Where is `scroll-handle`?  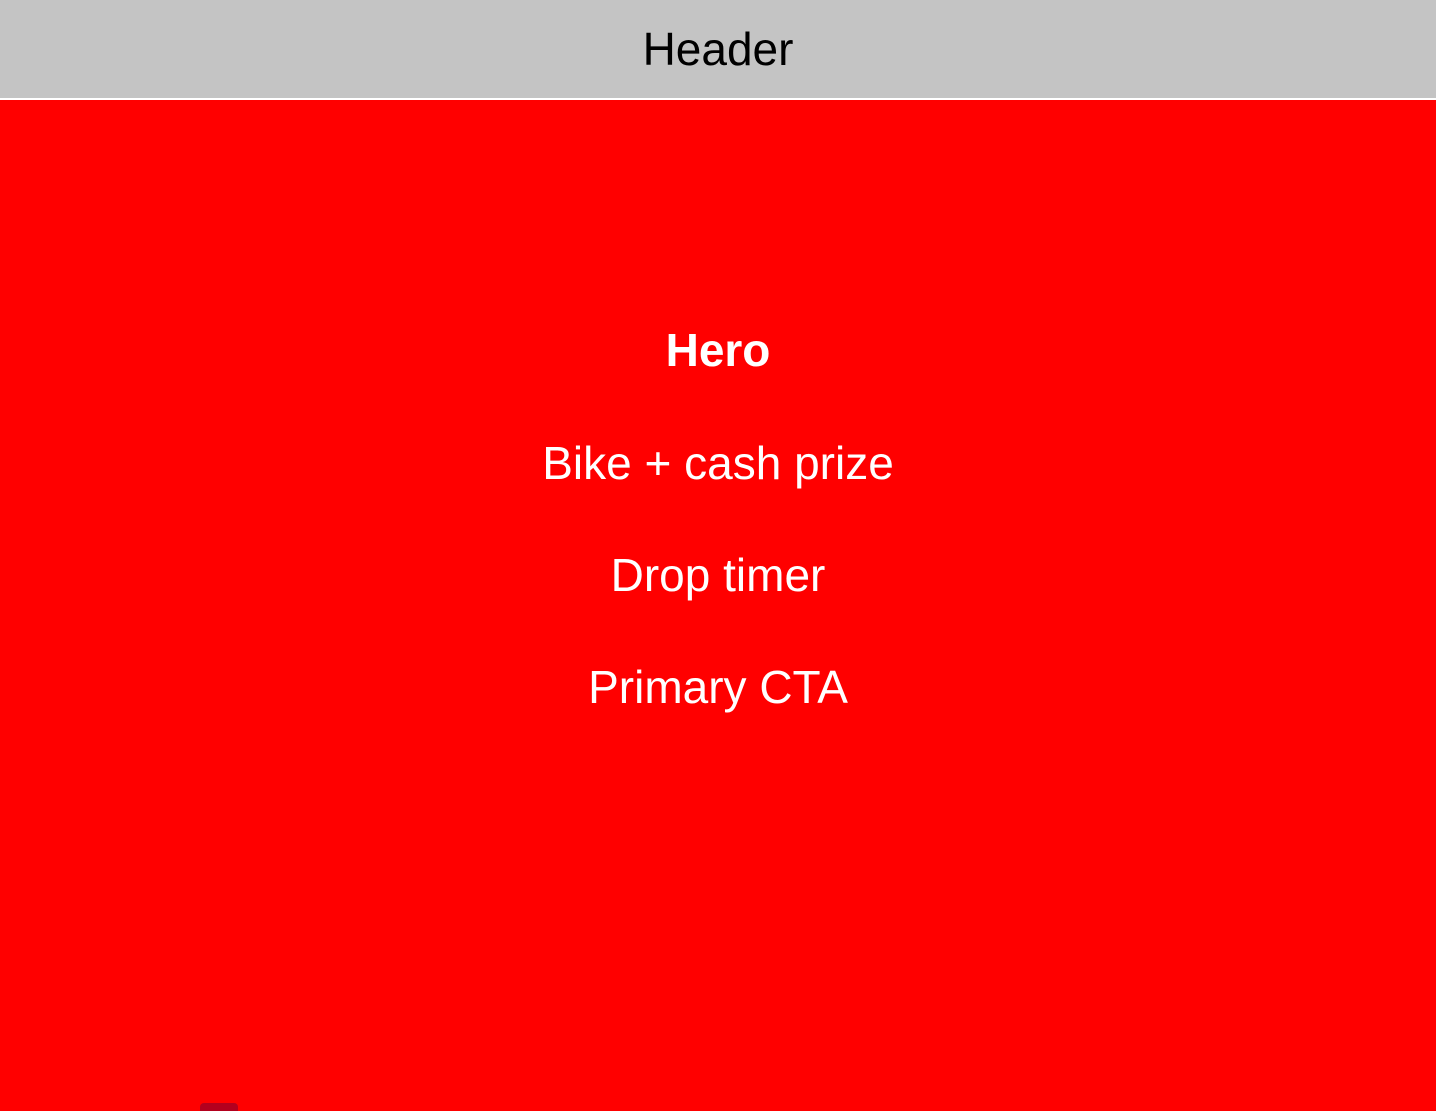
scroll-handle is located at coordinates (219, 1107).